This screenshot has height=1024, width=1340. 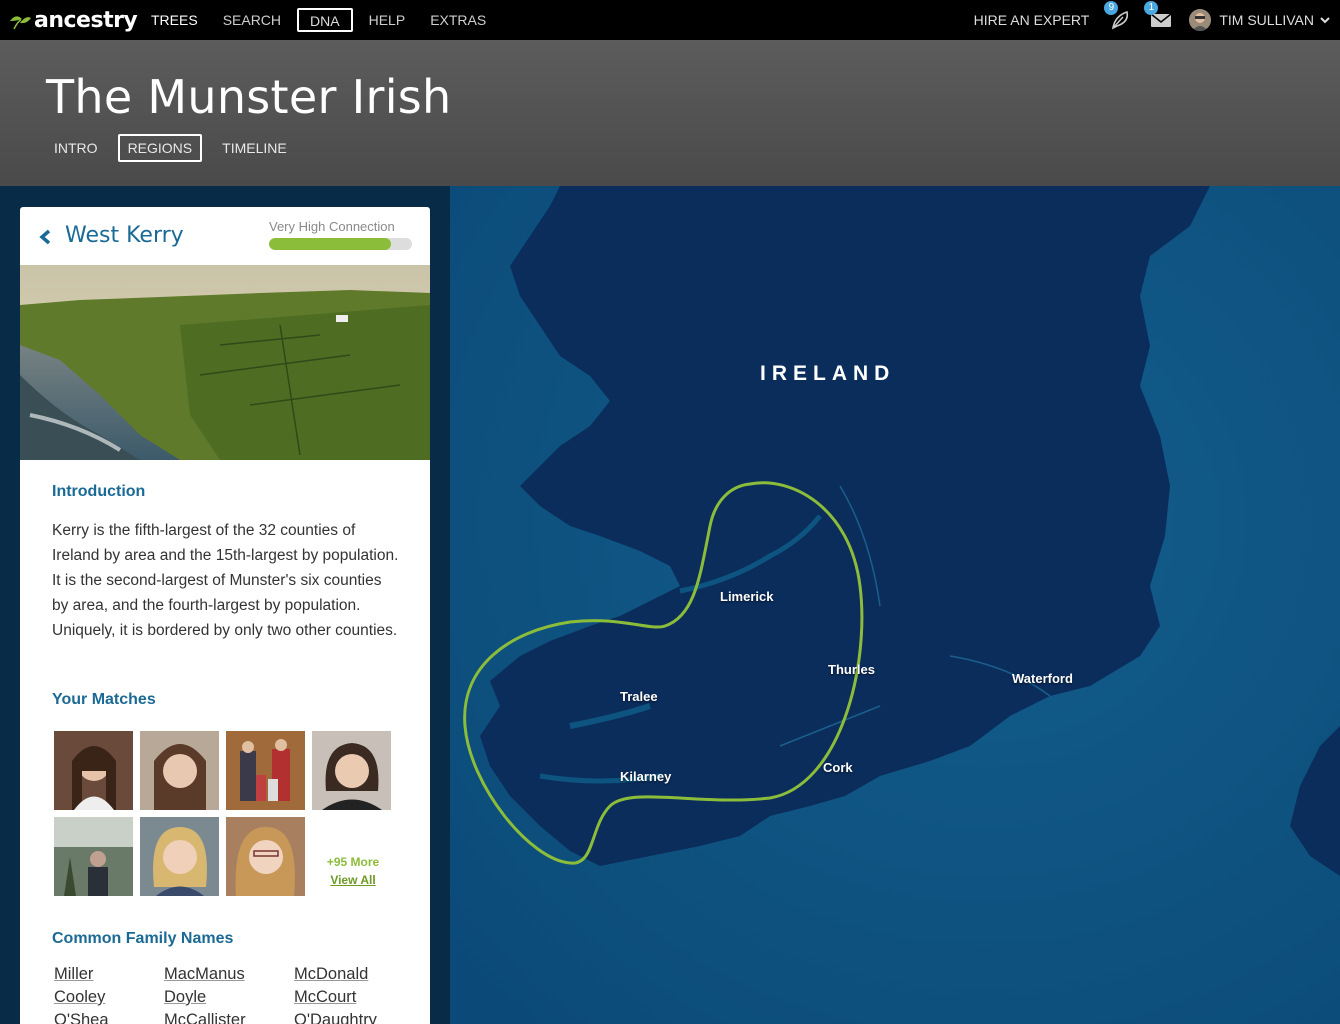 I want to click on user-avatar, so click(x=1200, y=20).